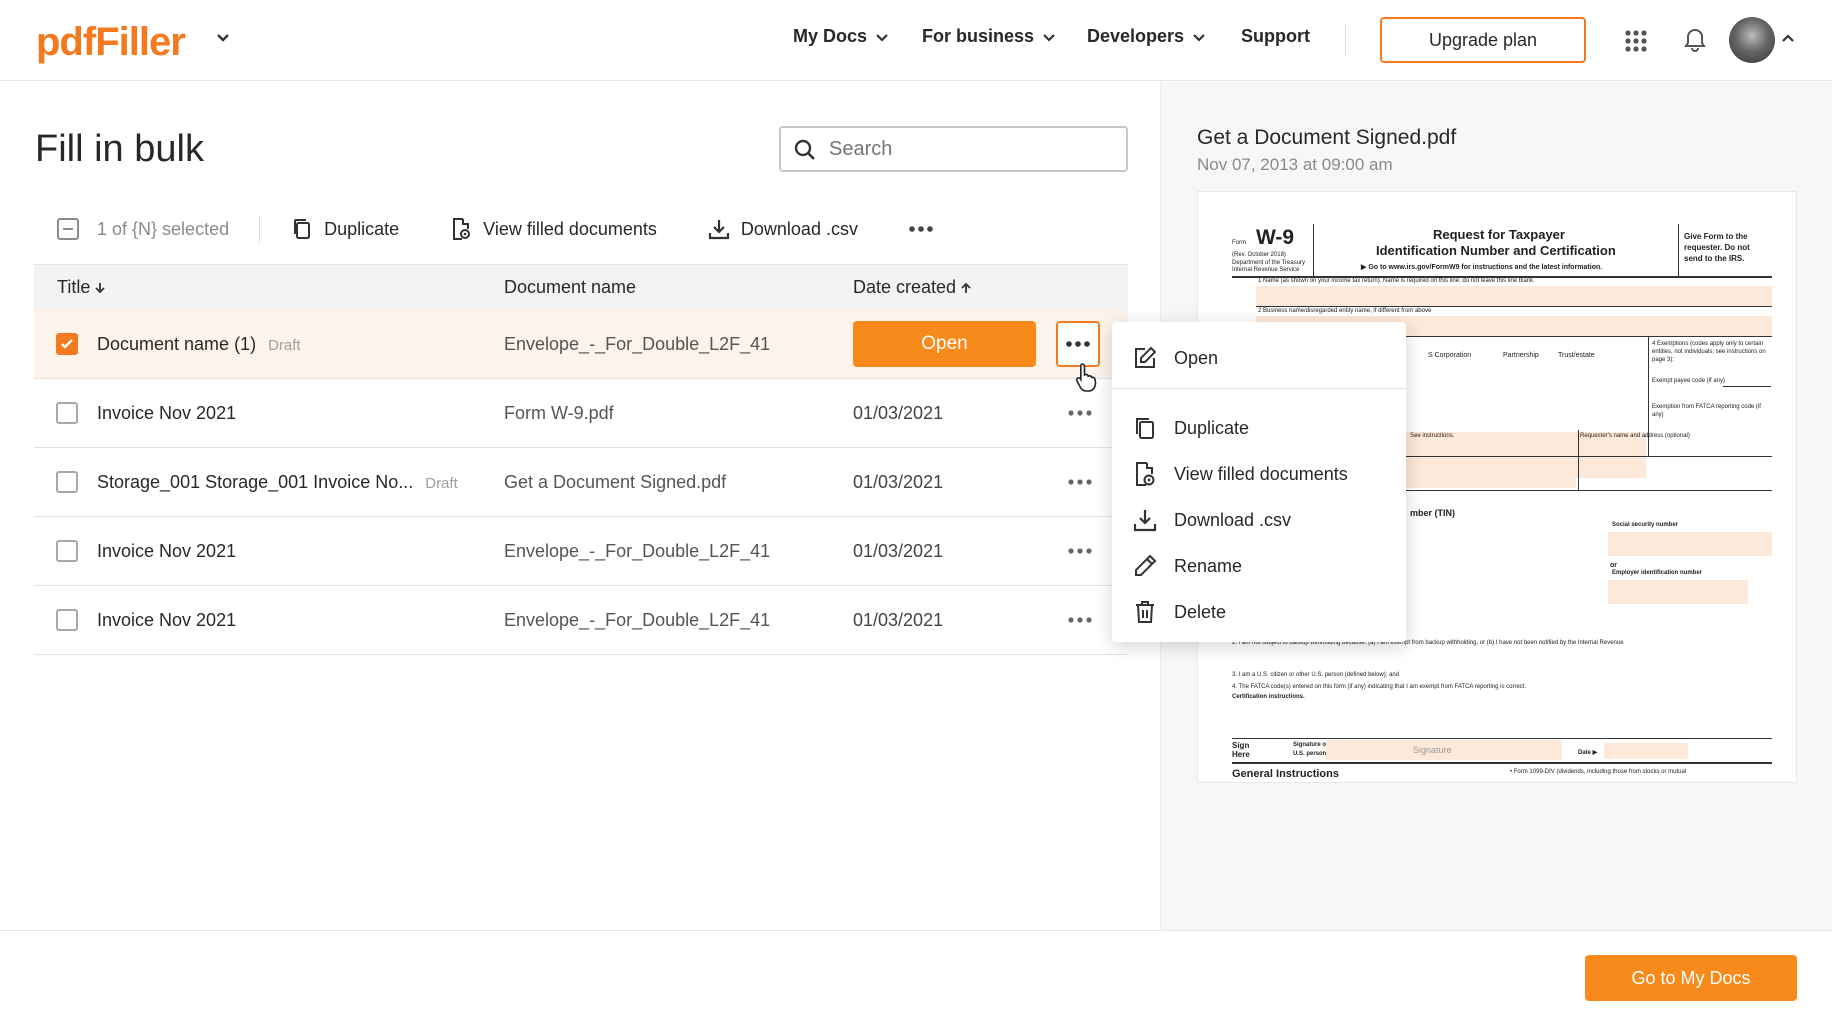  Describe the element at coordinates (637, 344) in the screenshot. I see `row-document-name: Envelope_-_For_Double_L2F_41` at that location.